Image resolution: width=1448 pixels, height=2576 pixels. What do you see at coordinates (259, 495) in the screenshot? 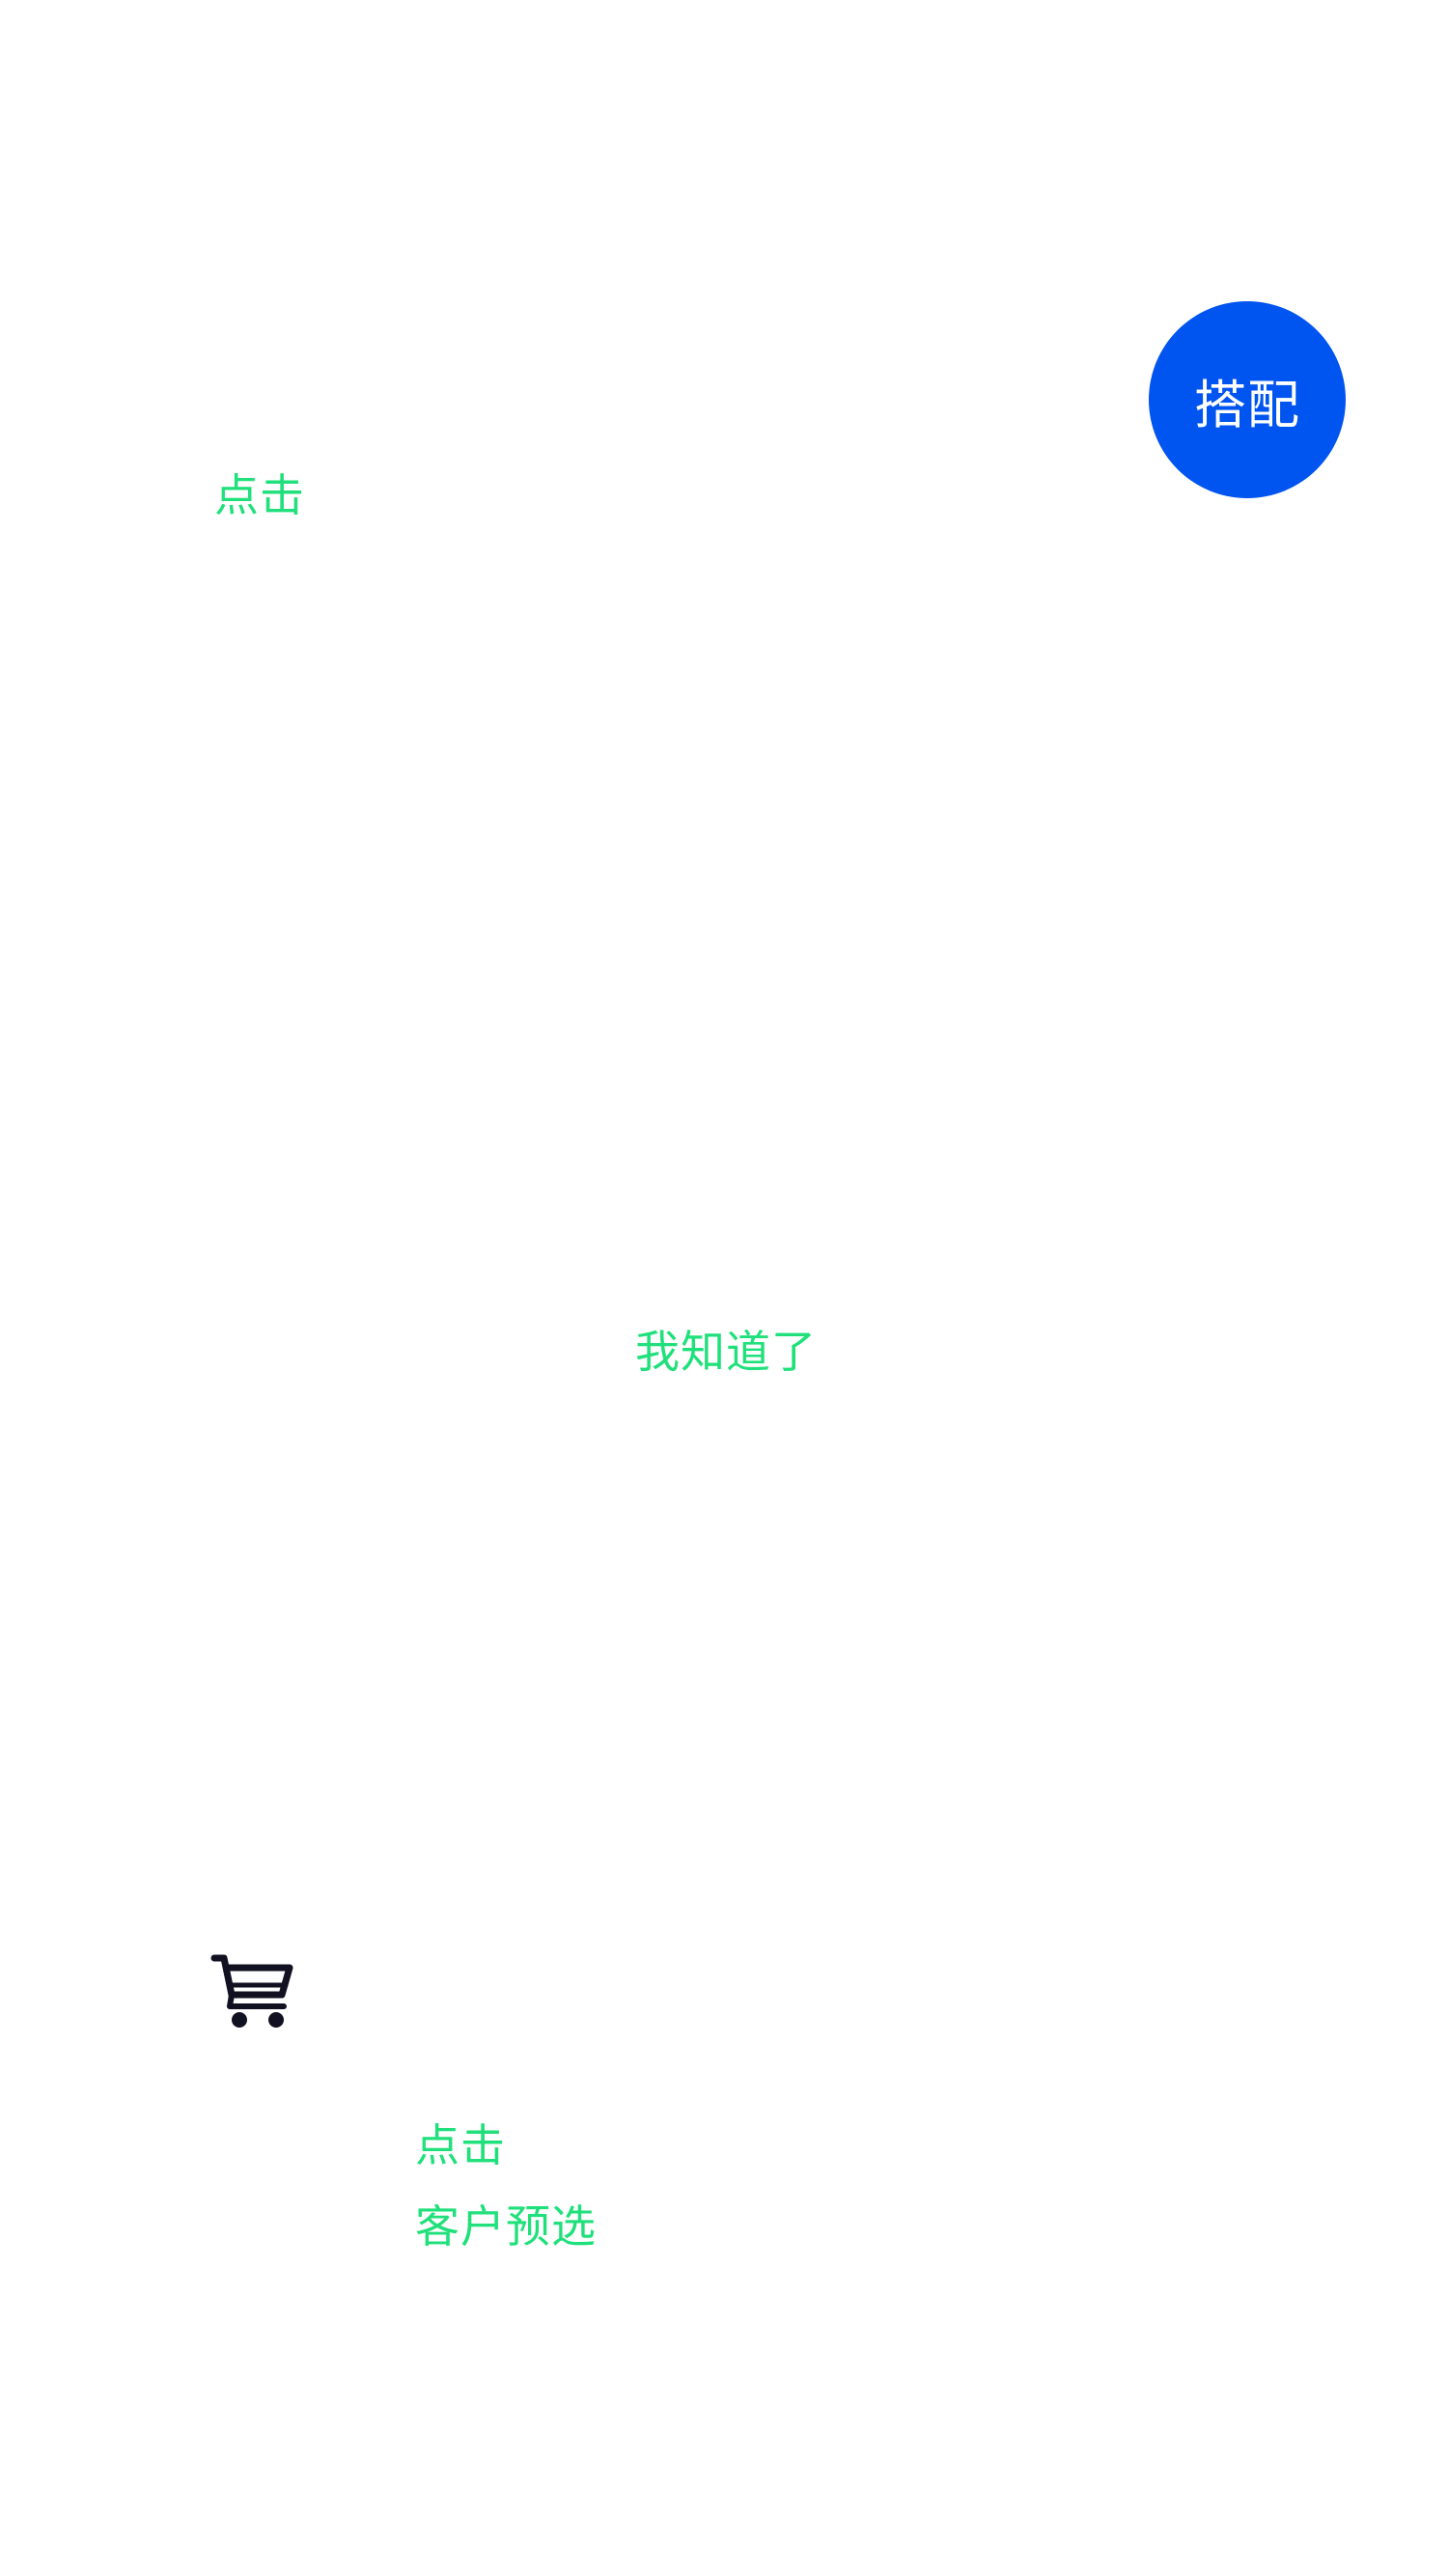
I see `guide-hint-top: 点击` at bounding box center [259, 495].